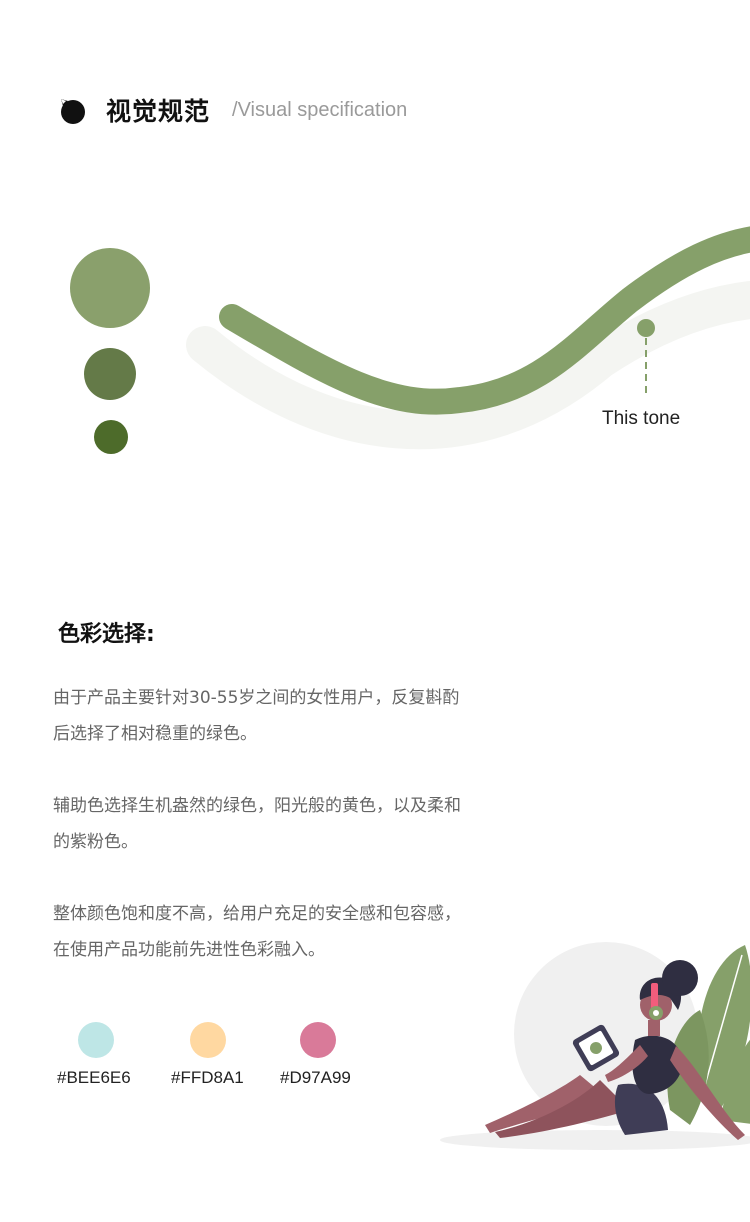  Describe the element at coordinates (110, 374) in the screenshot. I see `tone-circle-medium` at that location.